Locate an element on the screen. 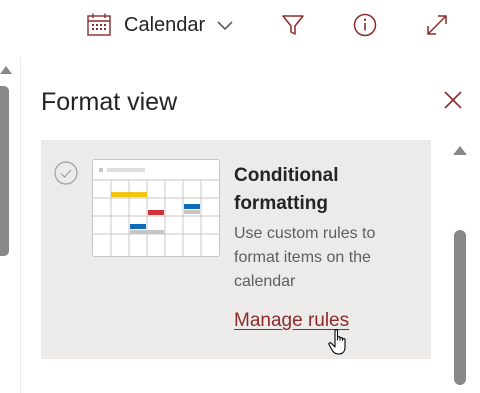 This screenshot has width=480, height=393. info-icon is located at coordinates (365, 25).